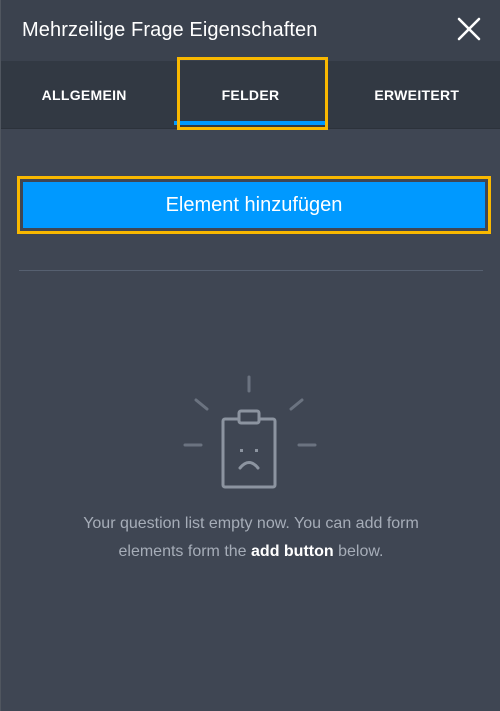 This screenshot has height=711, width=500. What do you see at coordinates (250, 432) in the screenshot?
I see `sad-clipboard-icon` at bounding box center [250, 432].